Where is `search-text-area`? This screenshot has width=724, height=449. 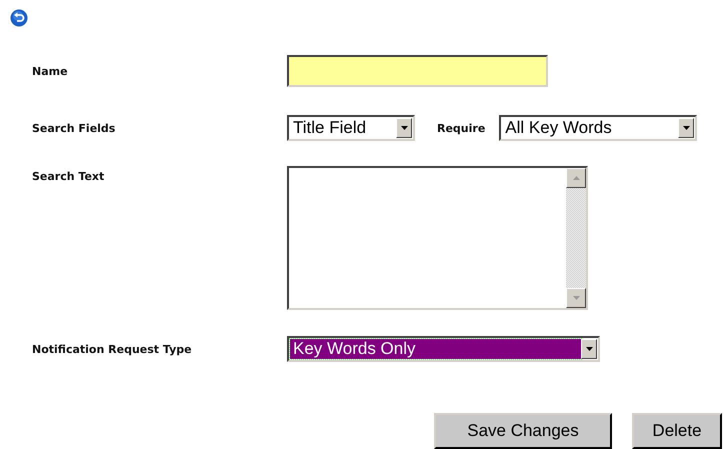 search-text-area is located at coordinates (437, 238).